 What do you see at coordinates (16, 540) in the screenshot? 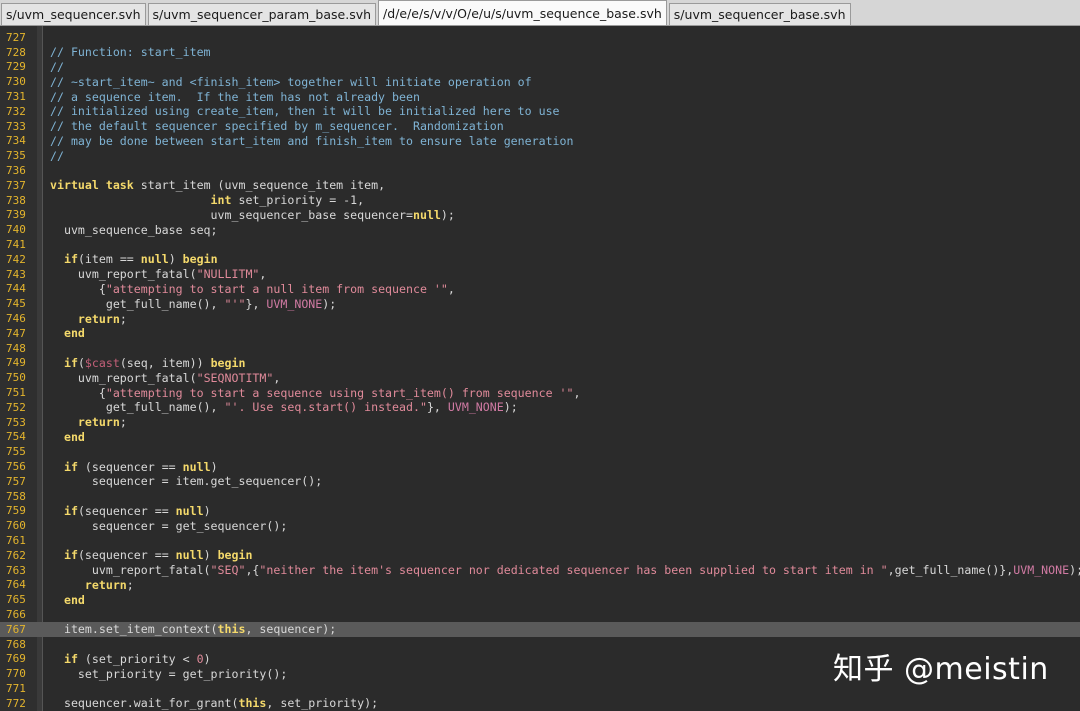
I see `line-number: 761` at bounding box center [16, 540].